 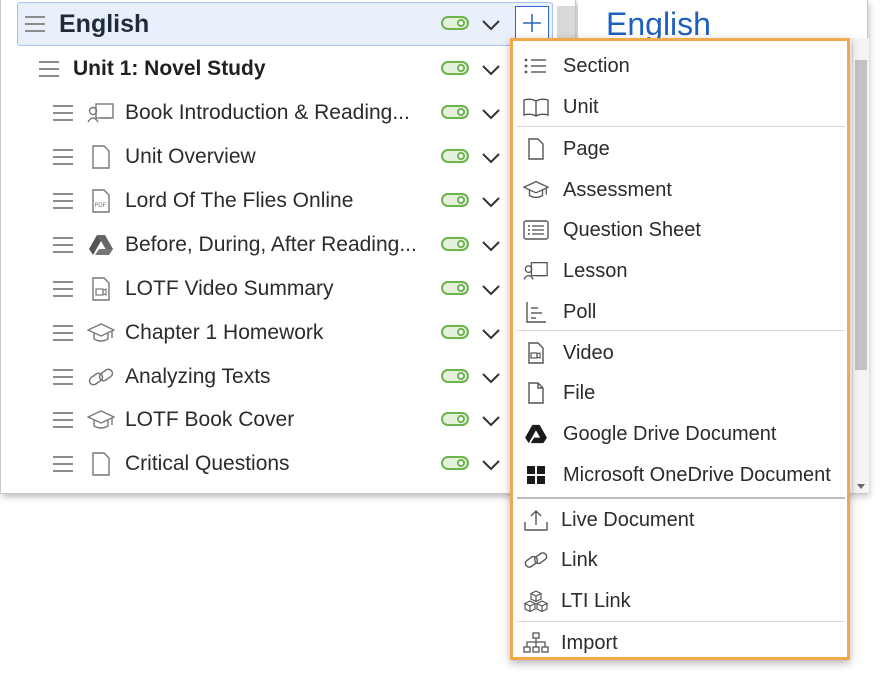 What do you see at coordinates (680, 640) in the screenshot?
I see `menu-item-import: Import` at bounding box center [680, 640].